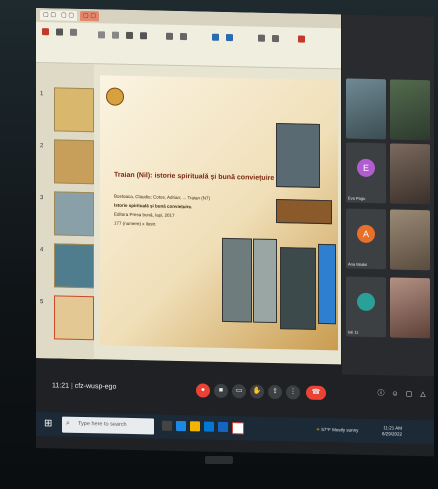  I want to click on clock-date: 6/29/2022, so click(392, 434).